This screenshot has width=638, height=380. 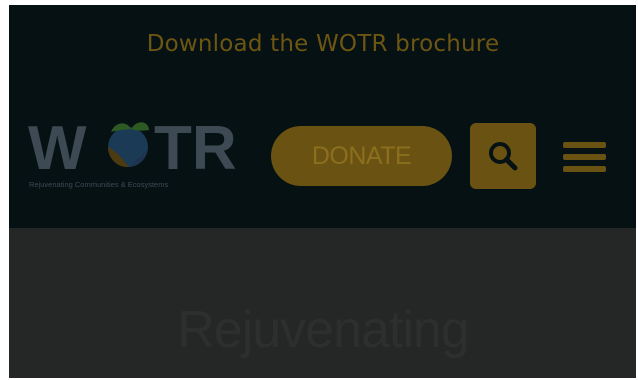 I want to click on hero-title: Rejuvenating, so click(x=323, y=330).